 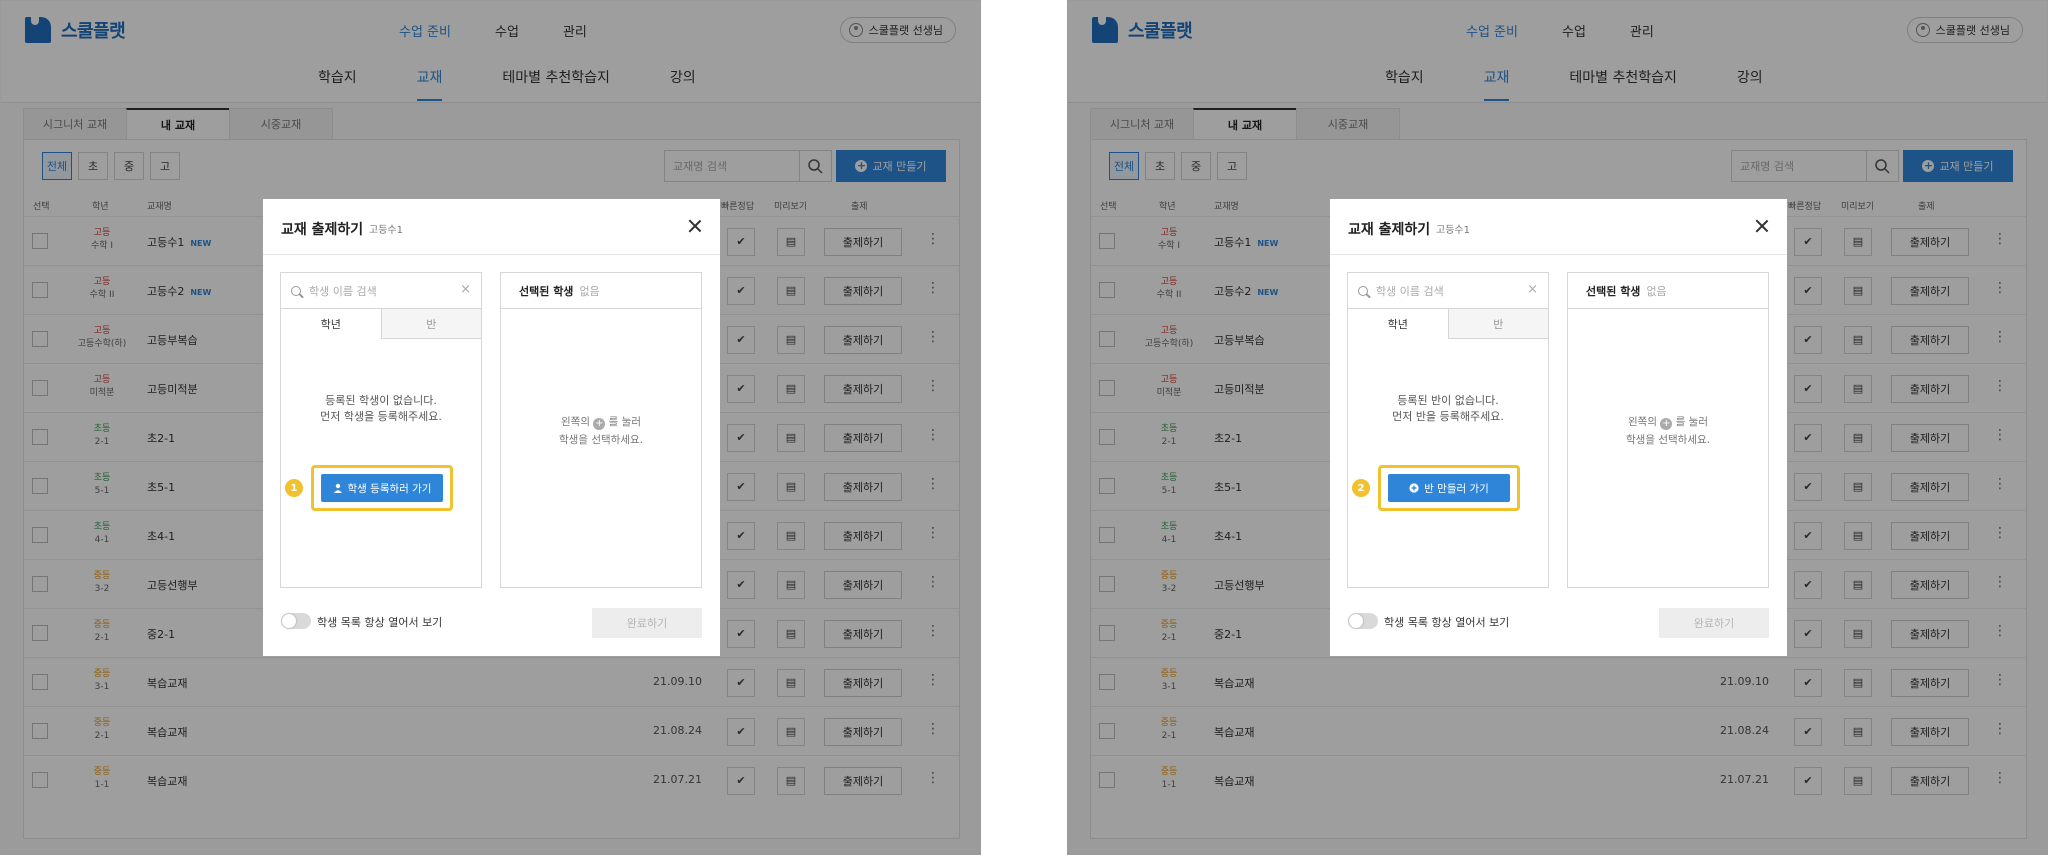 I want to click on step-marker: 1, so click(x=294, y=488).